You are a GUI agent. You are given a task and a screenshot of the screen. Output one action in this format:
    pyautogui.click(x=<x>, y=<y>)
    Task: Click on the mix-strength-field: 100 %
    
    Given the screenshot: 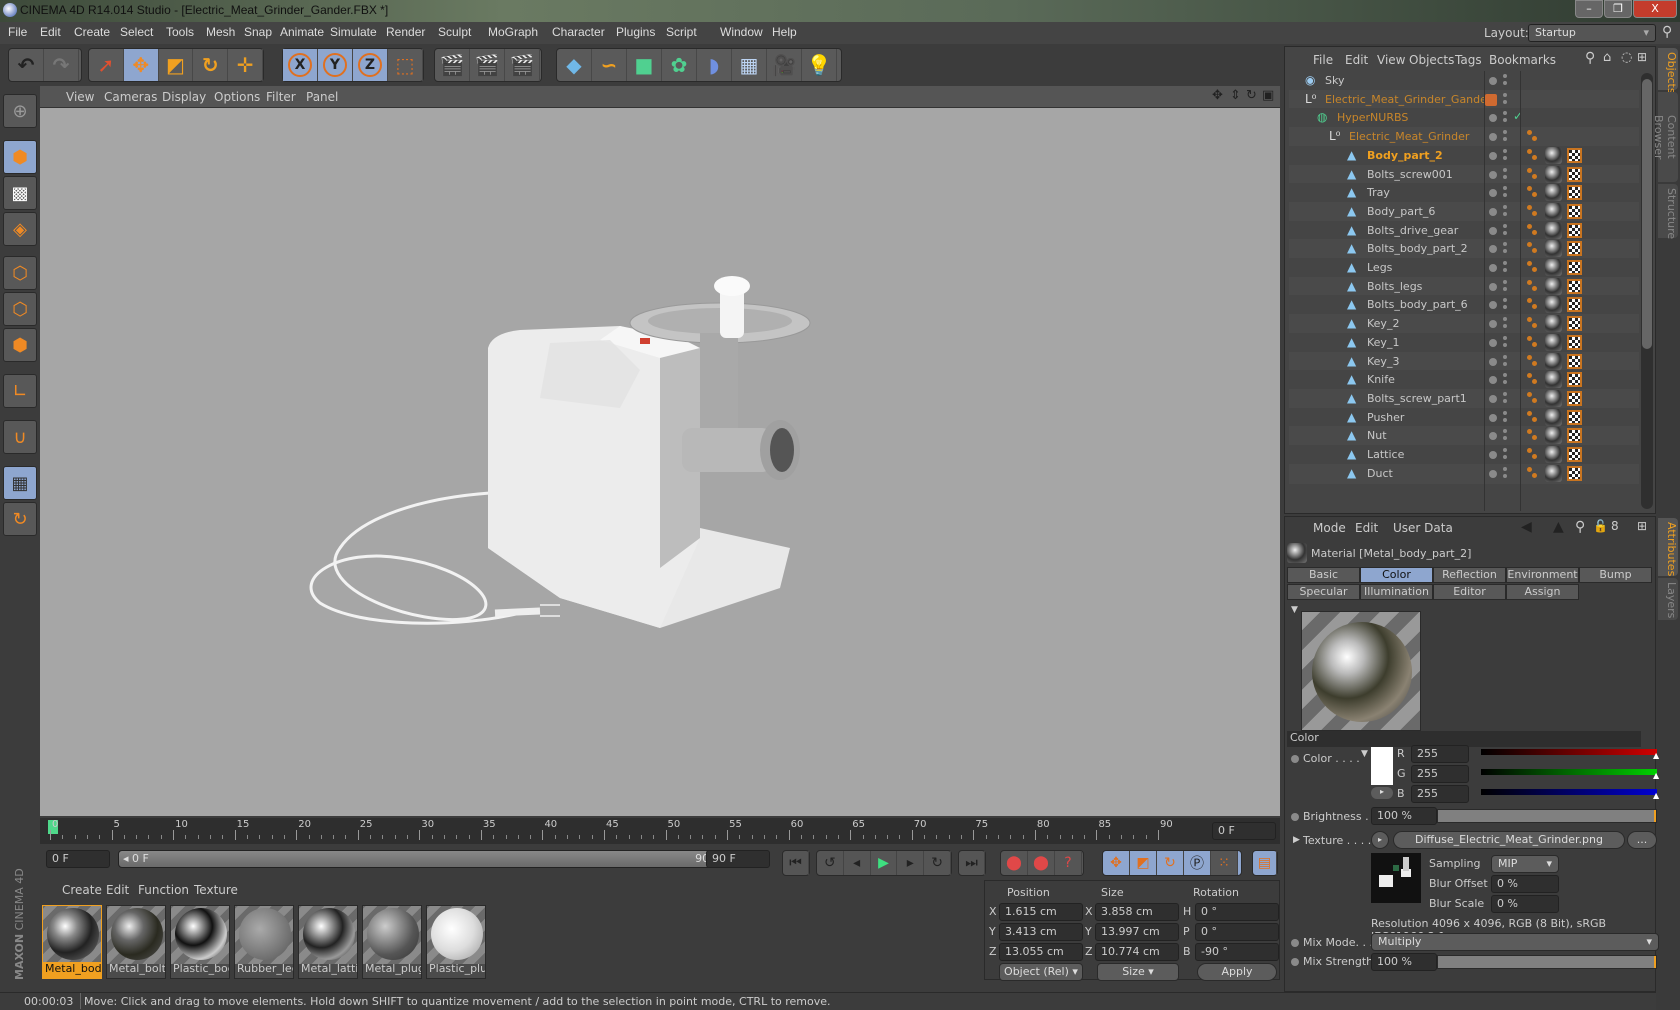 What is the action you would take?
    pyautogui.click(x=1404, y=962)
    